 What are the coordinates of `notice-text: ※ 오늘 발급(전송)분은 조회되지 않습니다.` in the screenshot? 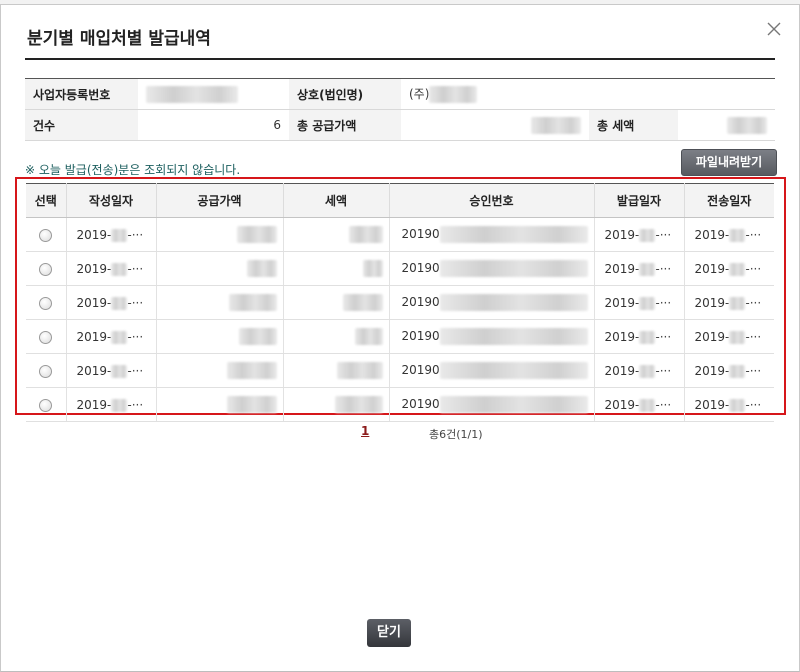 It's located at (133, 170).